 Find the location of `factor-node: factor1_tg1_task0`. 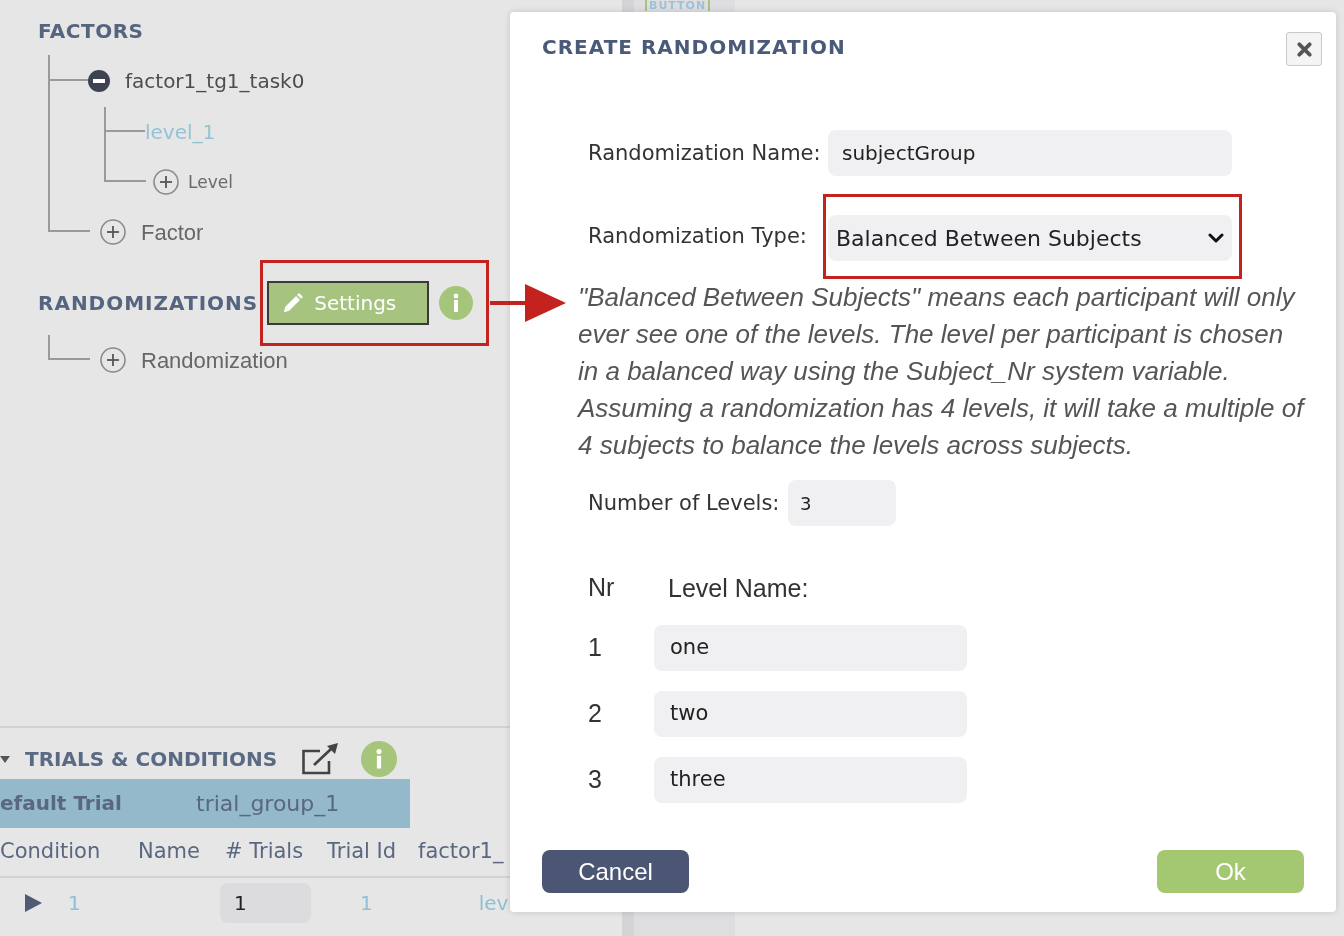

factor-node: factor1_tg1_task0 is located at coordinates (215, 81).